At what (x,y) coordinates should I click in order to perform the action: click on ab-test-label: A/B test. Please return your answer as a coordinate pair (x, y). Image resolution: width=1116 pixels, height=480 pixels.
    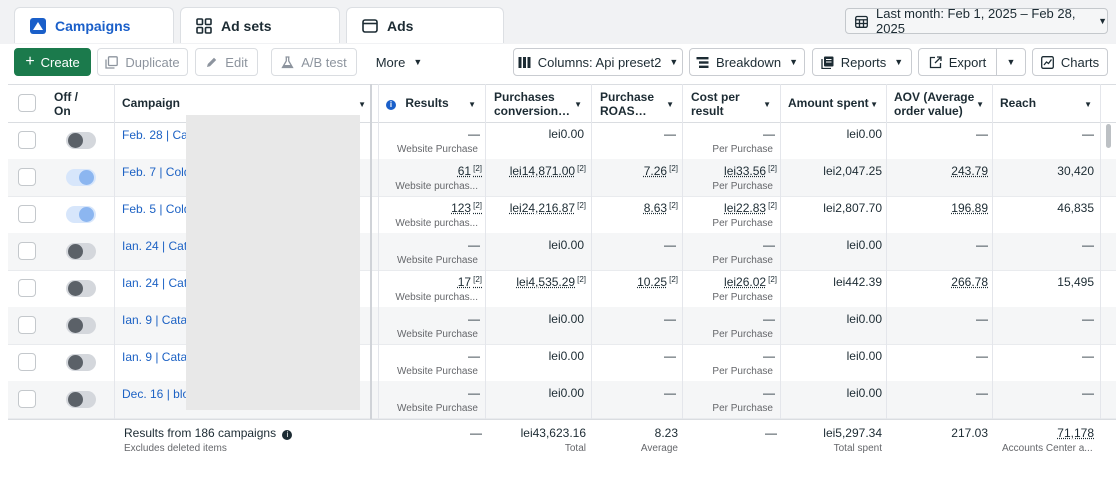
    Looking at the image, I should click on (324, 62).